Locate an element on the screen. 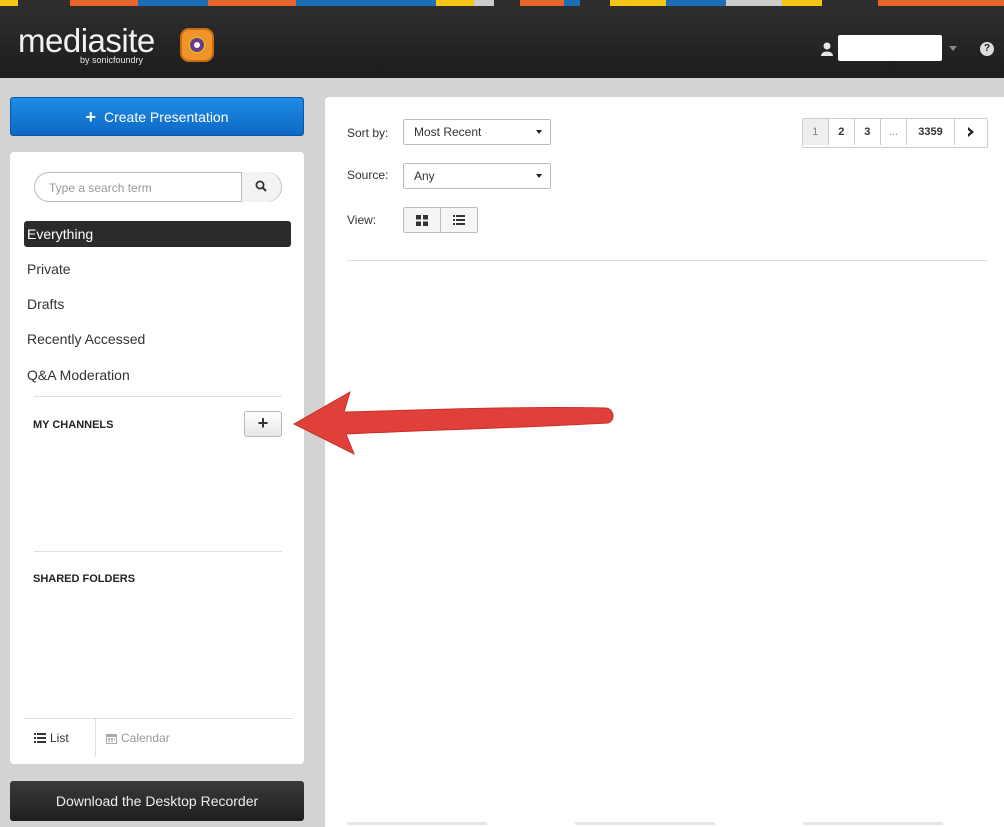  tab-separator is located at coordinates (95, 738).